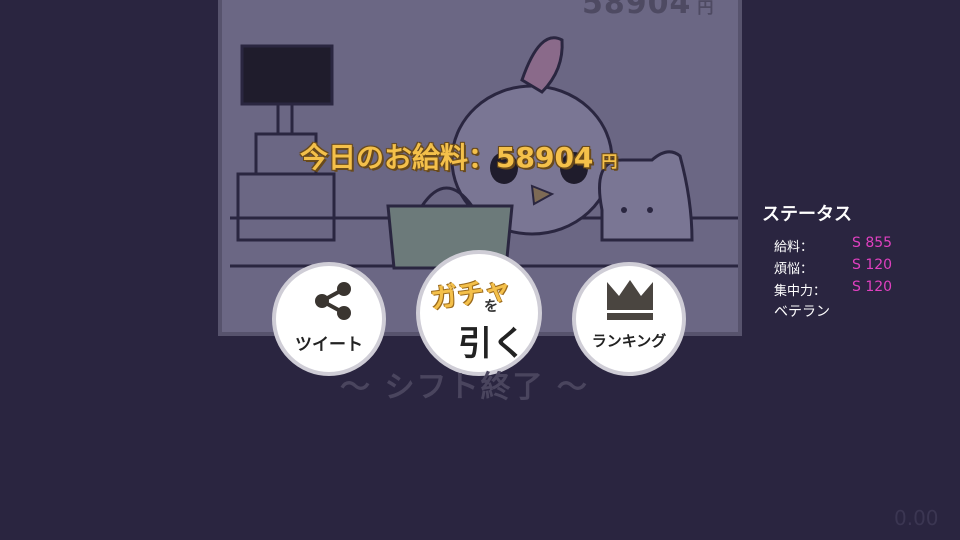 The height and width of the screenshot is (540, 960). Describe the element at coordinates (609, 161) in the screenshot. I see `today-salary-unit: 円` at that location.